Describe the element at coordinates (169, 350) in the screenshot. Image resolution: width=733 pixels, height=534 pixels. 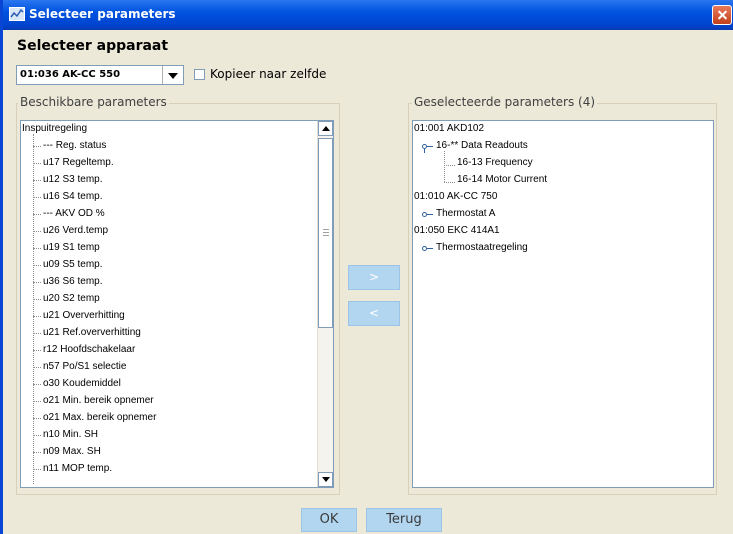
I see `list-item: r12 Hoofdschakelaar` at that location.